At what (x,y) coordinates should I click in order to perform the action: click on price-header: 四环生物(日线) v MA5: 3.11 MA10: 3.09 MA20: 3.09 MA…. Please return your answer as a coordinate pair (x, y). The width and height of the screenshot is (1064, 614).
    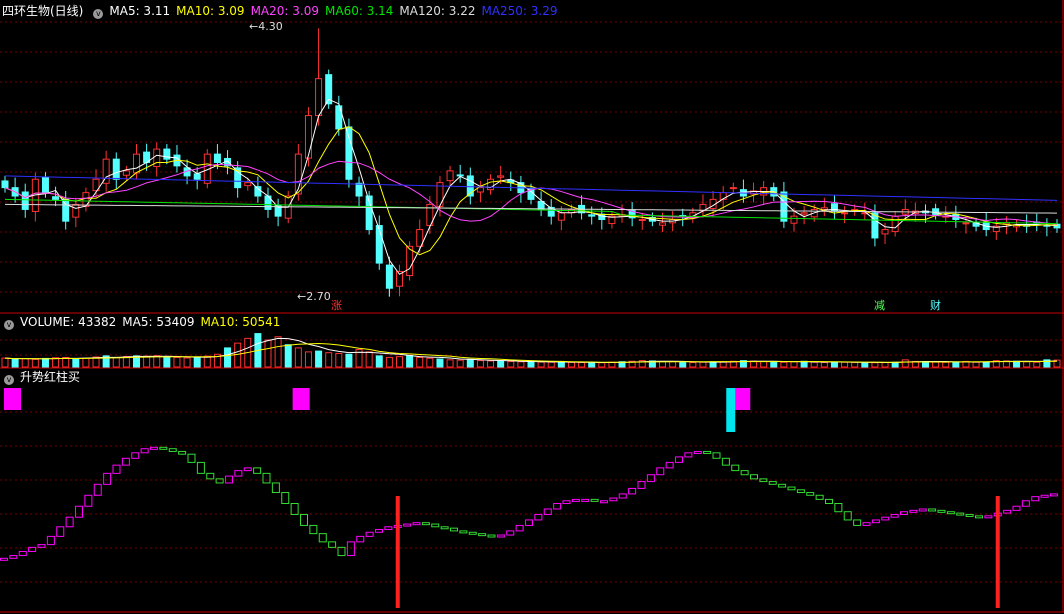
    Looking at the image, I should click on (532, 11).